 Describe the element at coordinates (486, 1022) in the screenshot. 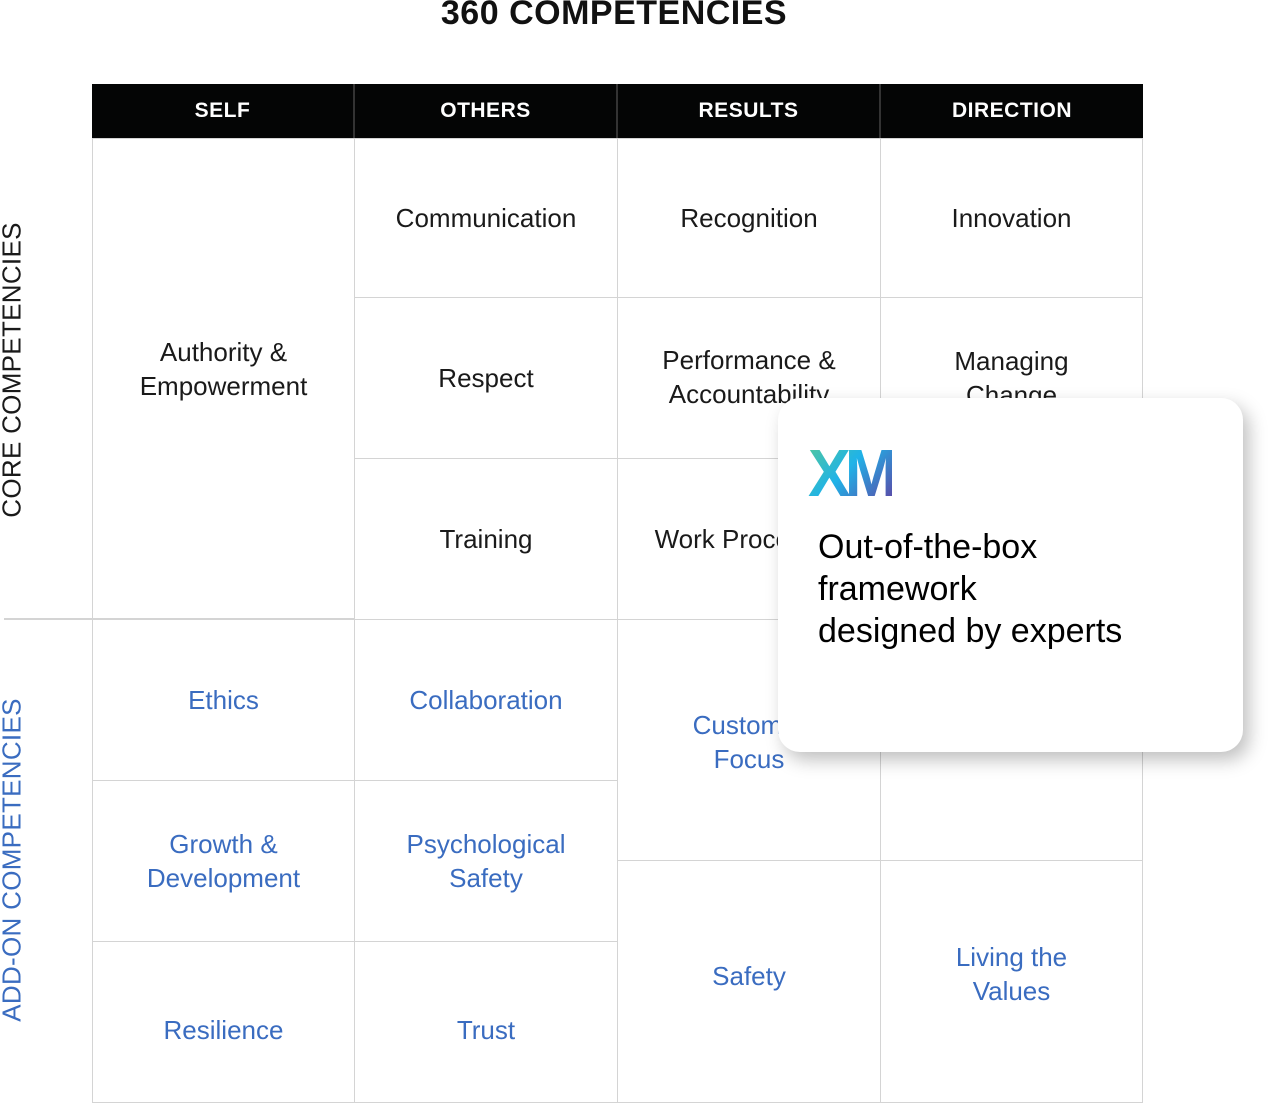

I see `competency-cell: Trust` at that location.